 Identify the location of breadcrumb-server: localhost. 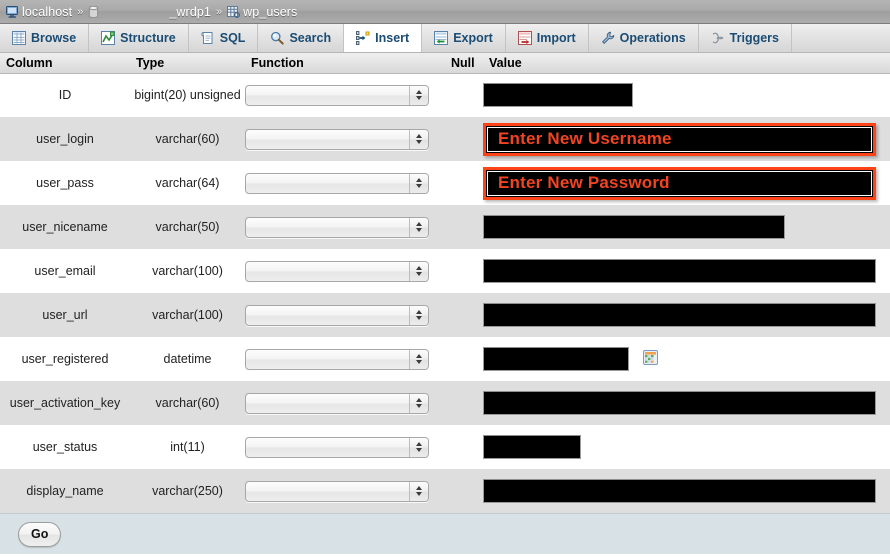
(39, 12).